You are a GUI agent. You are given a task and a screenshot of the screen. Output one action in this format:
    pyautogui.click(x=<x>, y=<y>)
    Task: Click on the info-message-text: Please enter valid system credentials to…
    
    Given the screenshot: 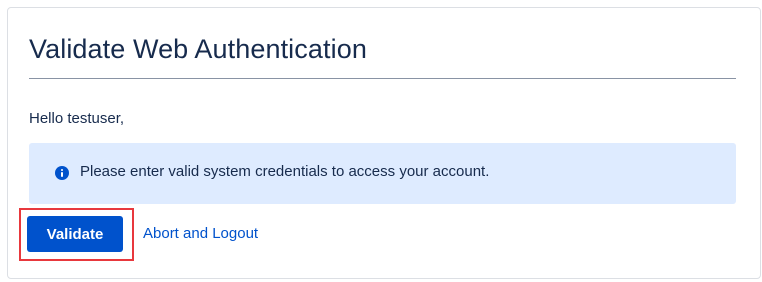 What is the action you would take?
    pyautogui.click(x=285, y=171)
    